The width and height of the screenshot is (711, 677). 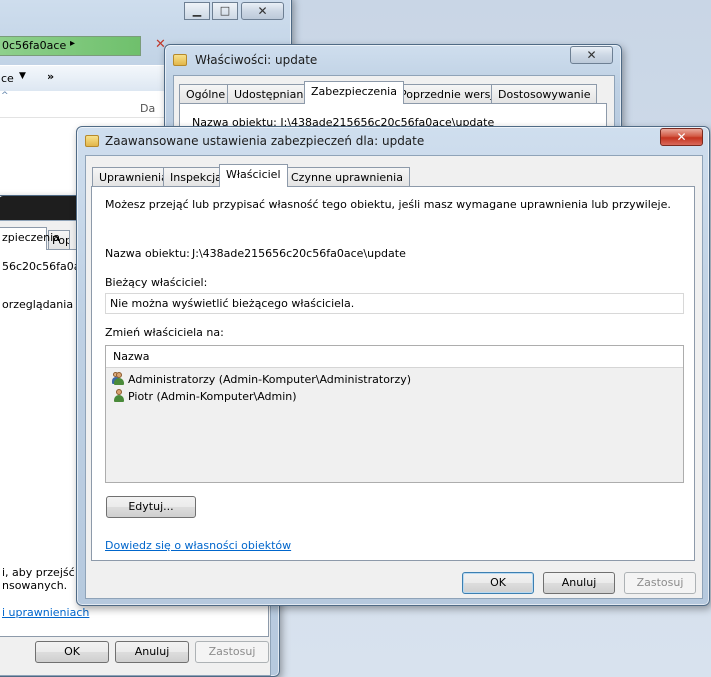 What do you see at coordinates (45, 612) in the screenshot?
I see `learn-permissions-link: i uprawnieniach` at bounding box center [45, 612].